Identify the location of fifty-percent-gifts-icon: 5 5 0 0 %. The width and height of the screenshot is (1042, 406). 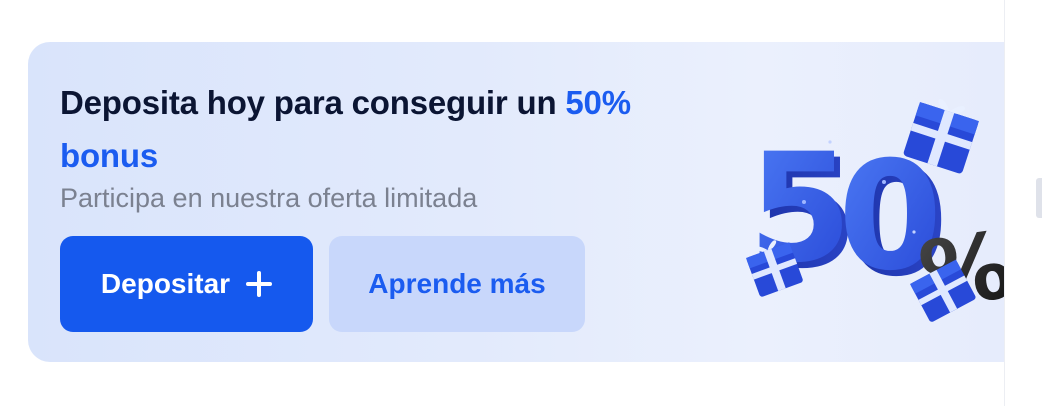
(875, 210).